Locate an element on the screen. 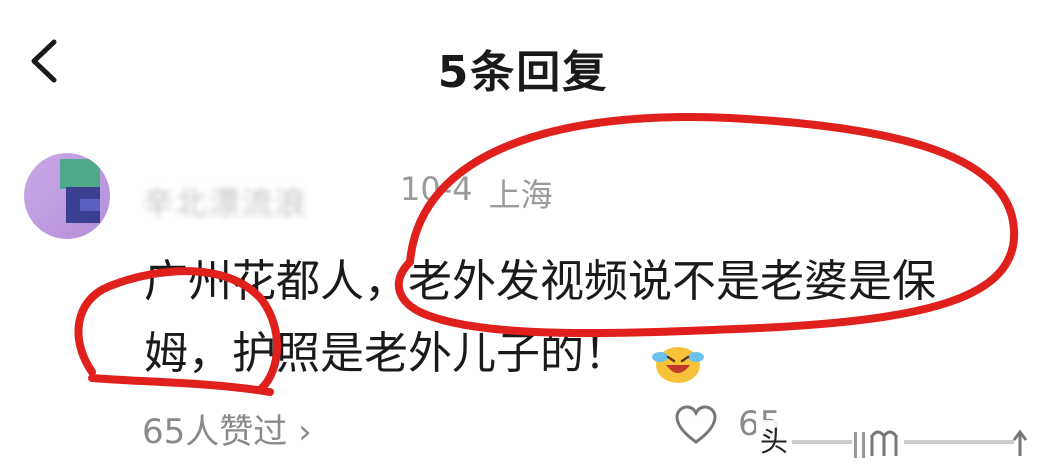 The height and width of the screenshot is (464, 1046). comment-meta: 10-4 上海 is located at coordinates (476, 193).